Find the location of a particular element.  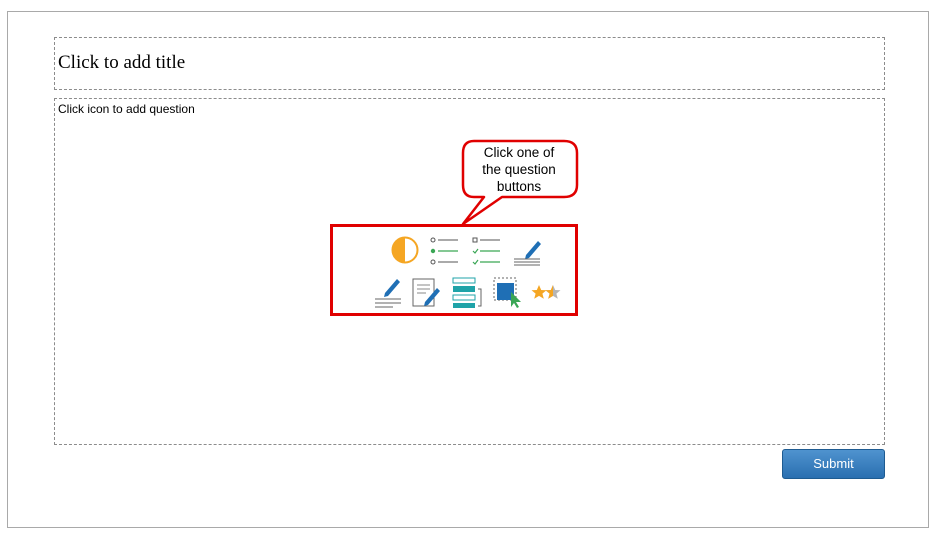

callout-line: the question is located at coordinates (519, 169).